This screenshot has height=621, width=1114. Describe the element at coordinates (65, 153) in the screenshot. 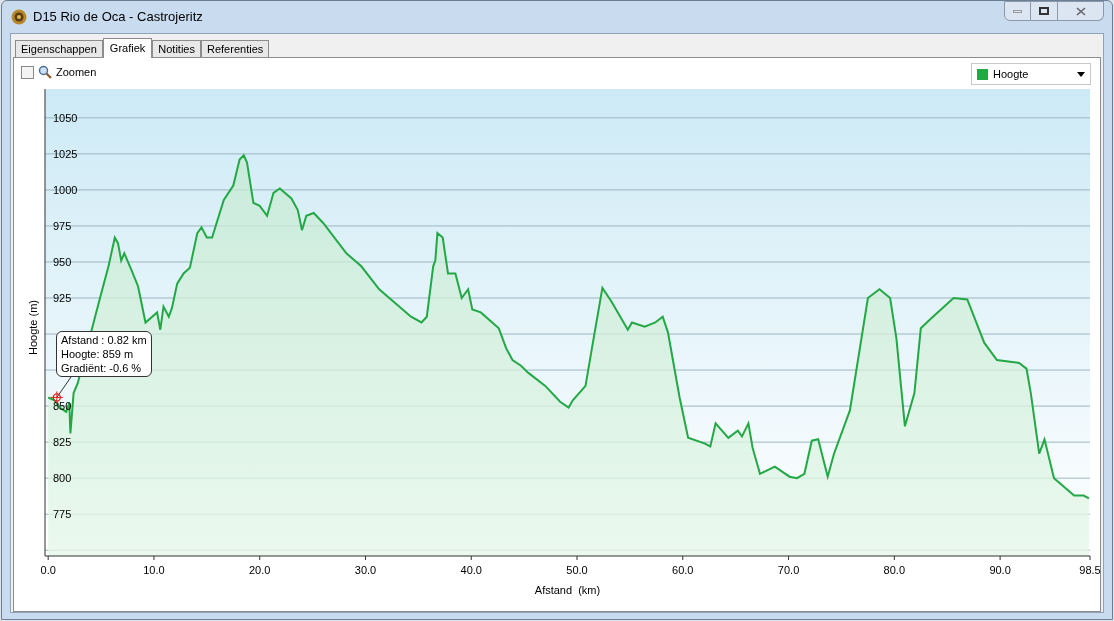

I see `y-tick-label: 1025` at that location.